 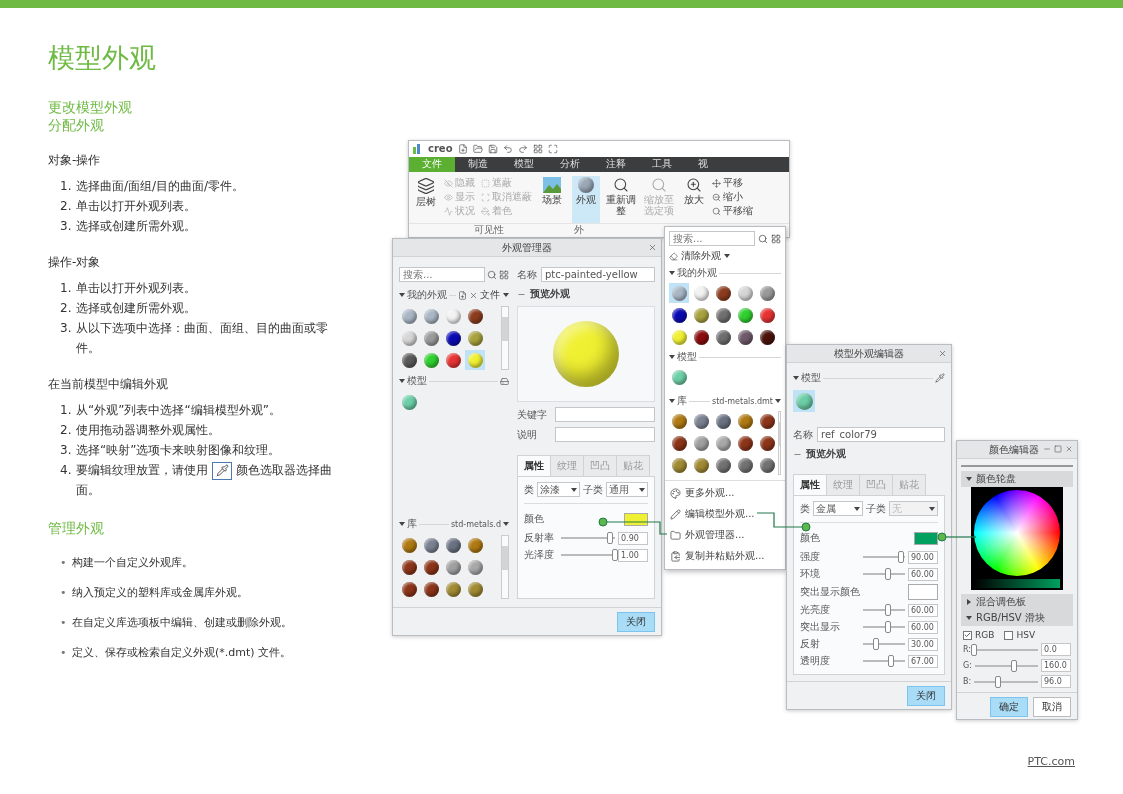 I want to click on clear-appearance-button: 清除外观, so click(x=725, y=256).